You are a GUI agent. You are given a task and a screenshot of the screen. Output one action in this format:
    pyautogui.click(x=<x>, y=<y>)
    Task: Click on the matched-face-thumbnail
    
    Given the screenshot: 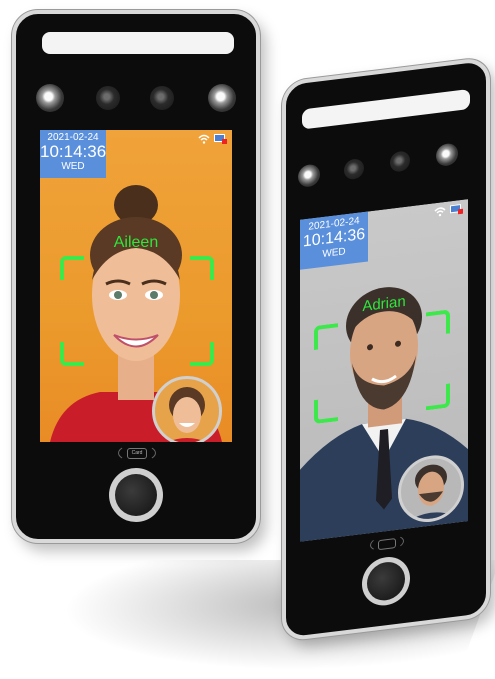 What is the action you would take?
    pyautogui.click(x=187, y=409)
    